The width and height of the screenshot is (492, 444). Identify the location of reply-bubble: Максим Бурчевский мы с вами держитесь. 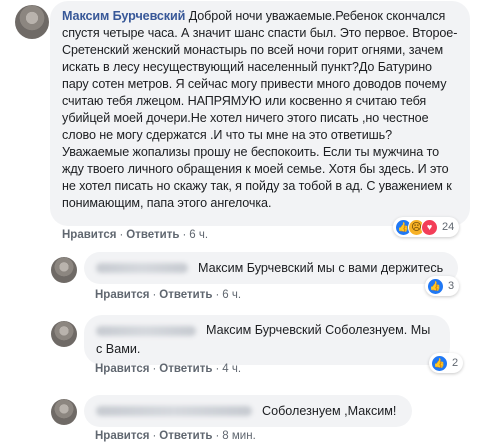
(271, 268).